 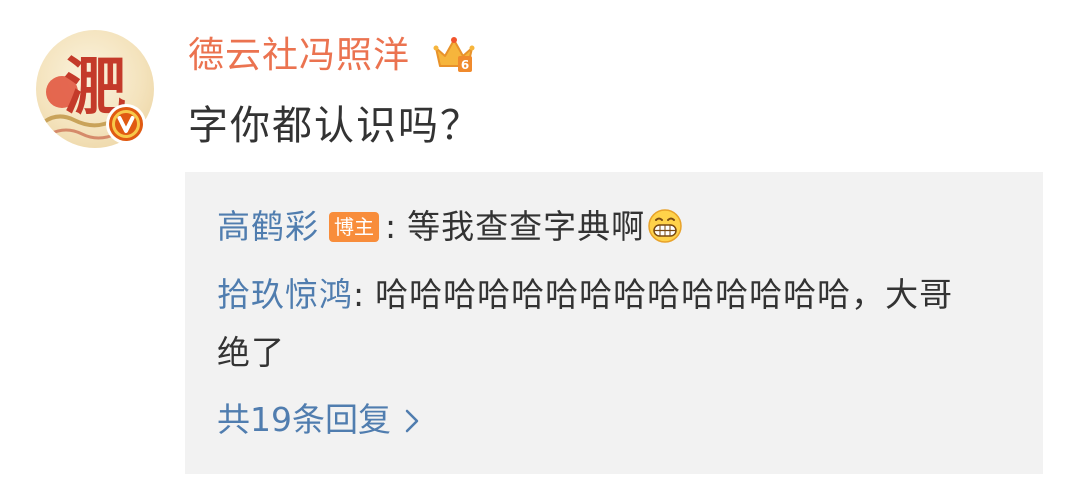 I want to click on grin-emoji-icon, so click(x=665, y=226).